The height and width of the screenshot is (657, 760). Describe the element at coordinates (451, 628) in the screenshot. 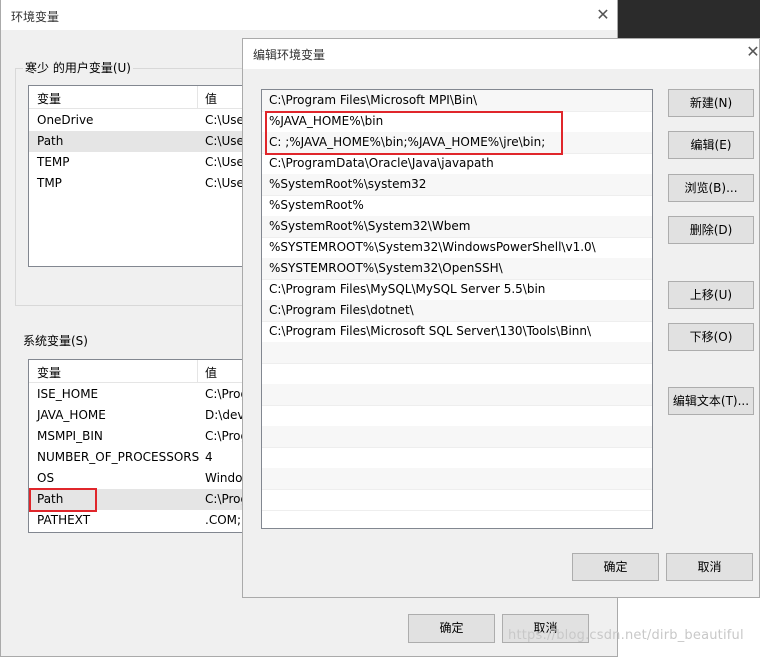

I see `bg-ok-button: 确定` at that location.